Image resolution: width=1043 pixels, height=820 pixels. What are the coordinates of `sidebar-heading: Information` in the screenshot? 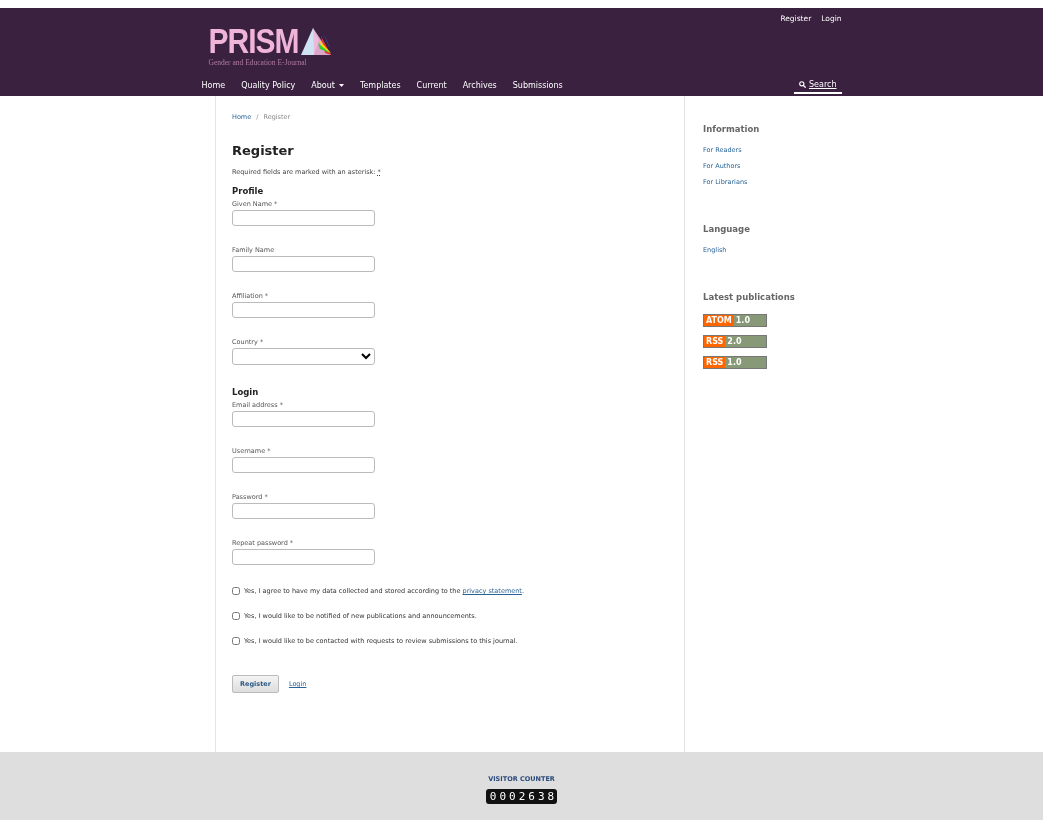 It's located at (732, 129).